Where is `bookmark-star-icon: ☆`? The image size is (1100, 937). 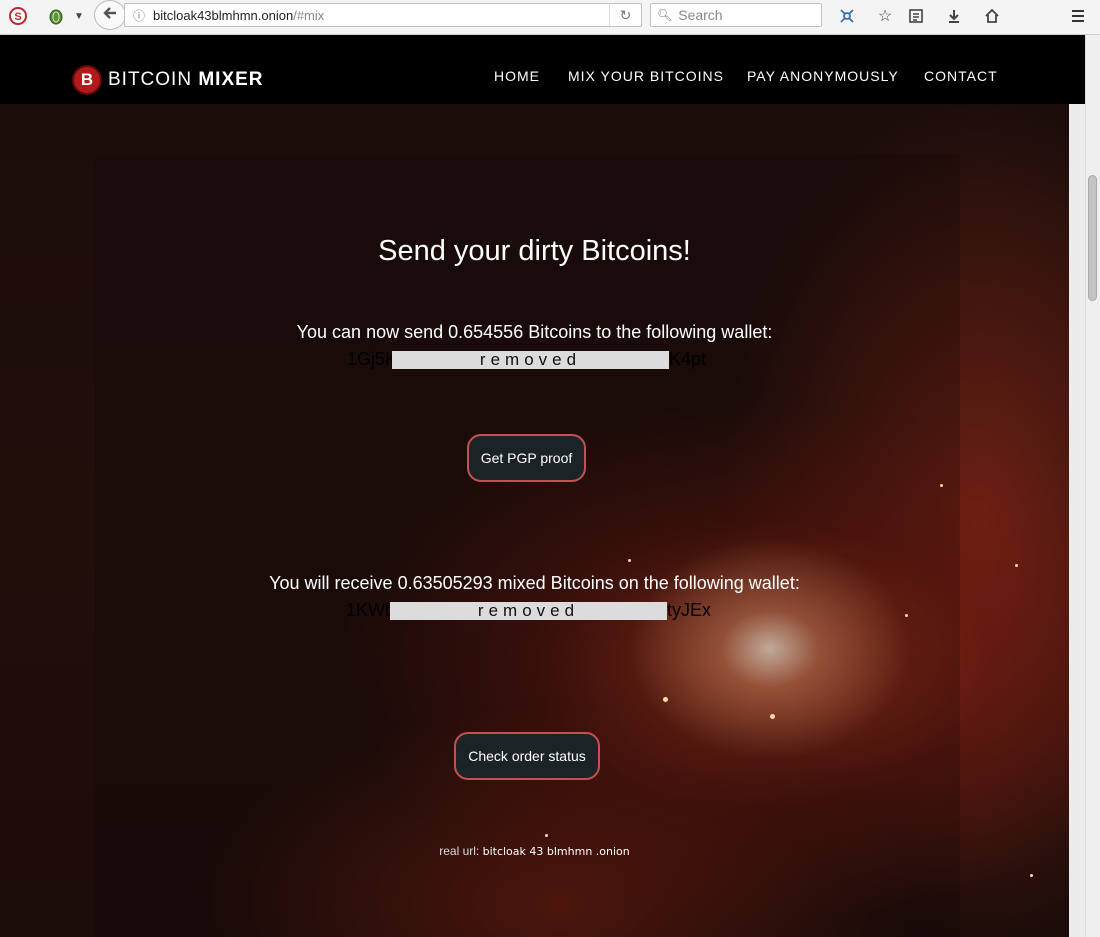
bookmark-star-icon: ☆ is located at coordinates (885, 16).